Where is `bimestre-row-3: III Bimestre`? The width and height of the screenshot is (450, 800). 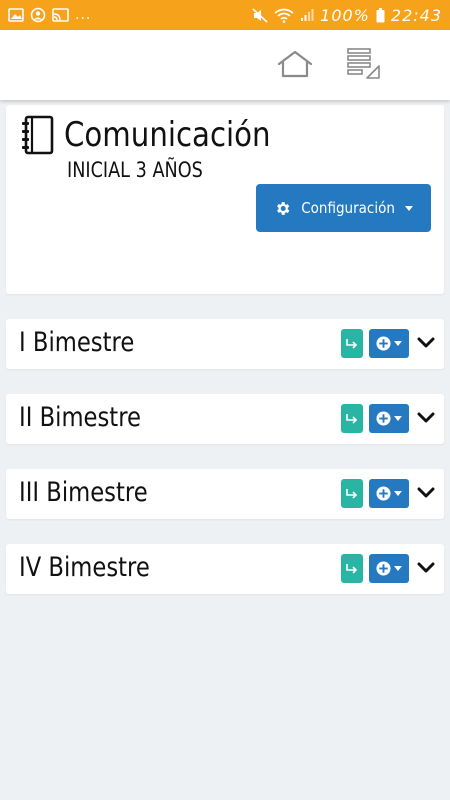
bimestre-row-3: III Bimestre is located at coordinates (225, 494).